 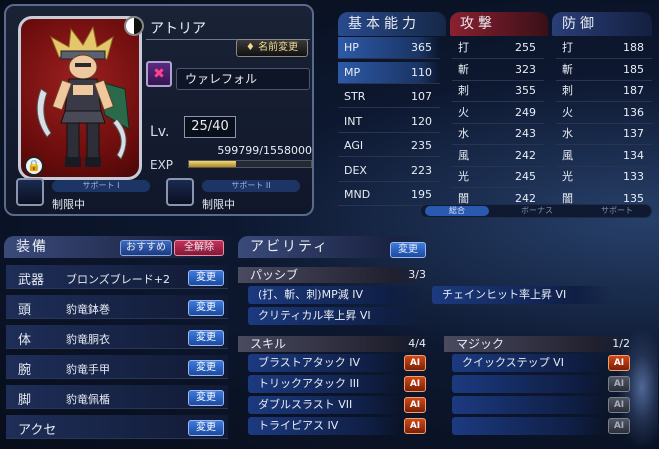 What do you see at coordinates (604, 48) in the screenshot?
I see `defense-stat-row: 打 188` at bounding box center [604, 48].